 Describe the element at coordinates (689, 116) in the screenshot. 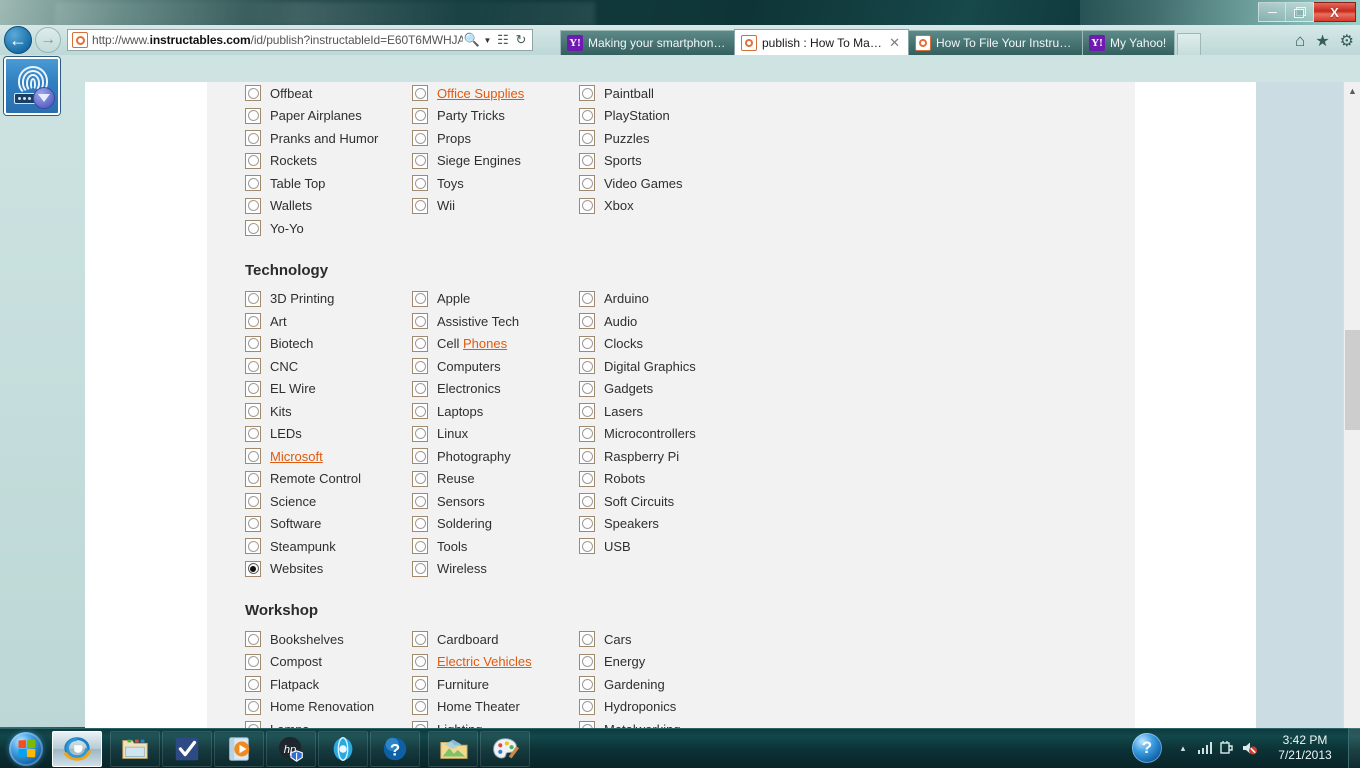

I see `category-option: PlayStation` at that location.